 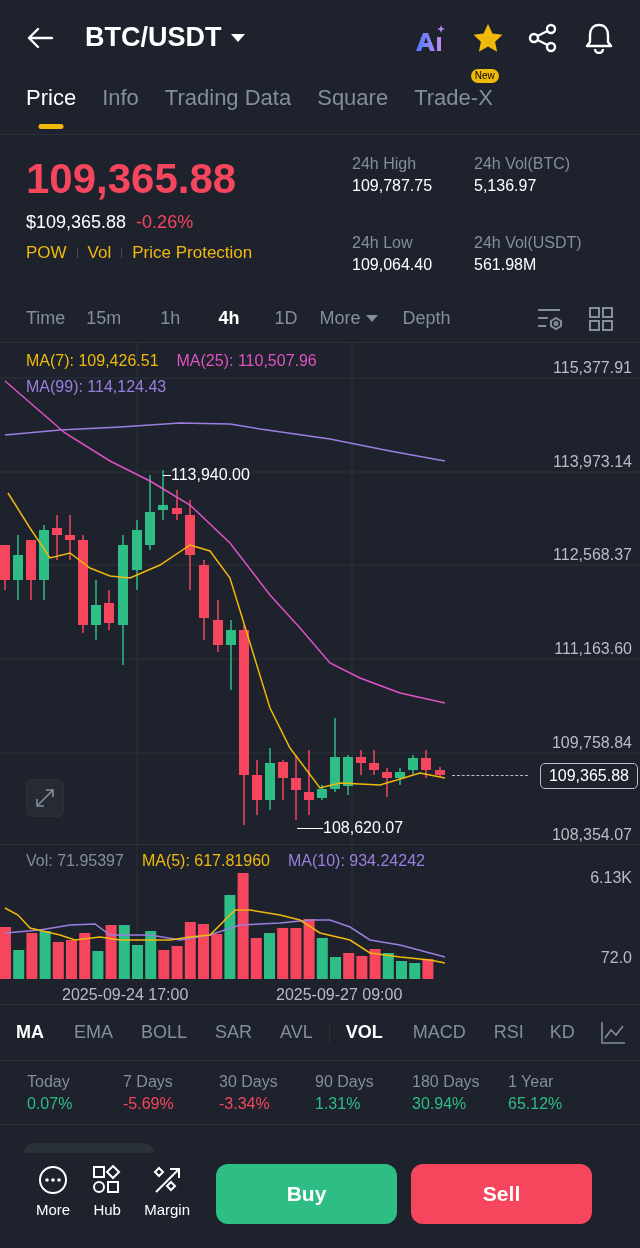 I want to click on indicator-tab: EMA, so click(x=93, y=1032).